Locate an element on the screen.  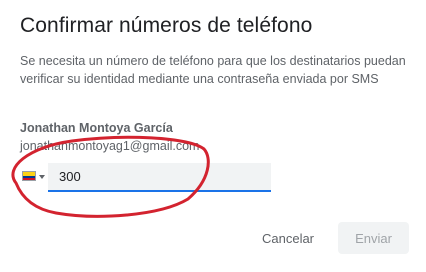
dropdown-caret-icon is located at coordinates (42, 177).